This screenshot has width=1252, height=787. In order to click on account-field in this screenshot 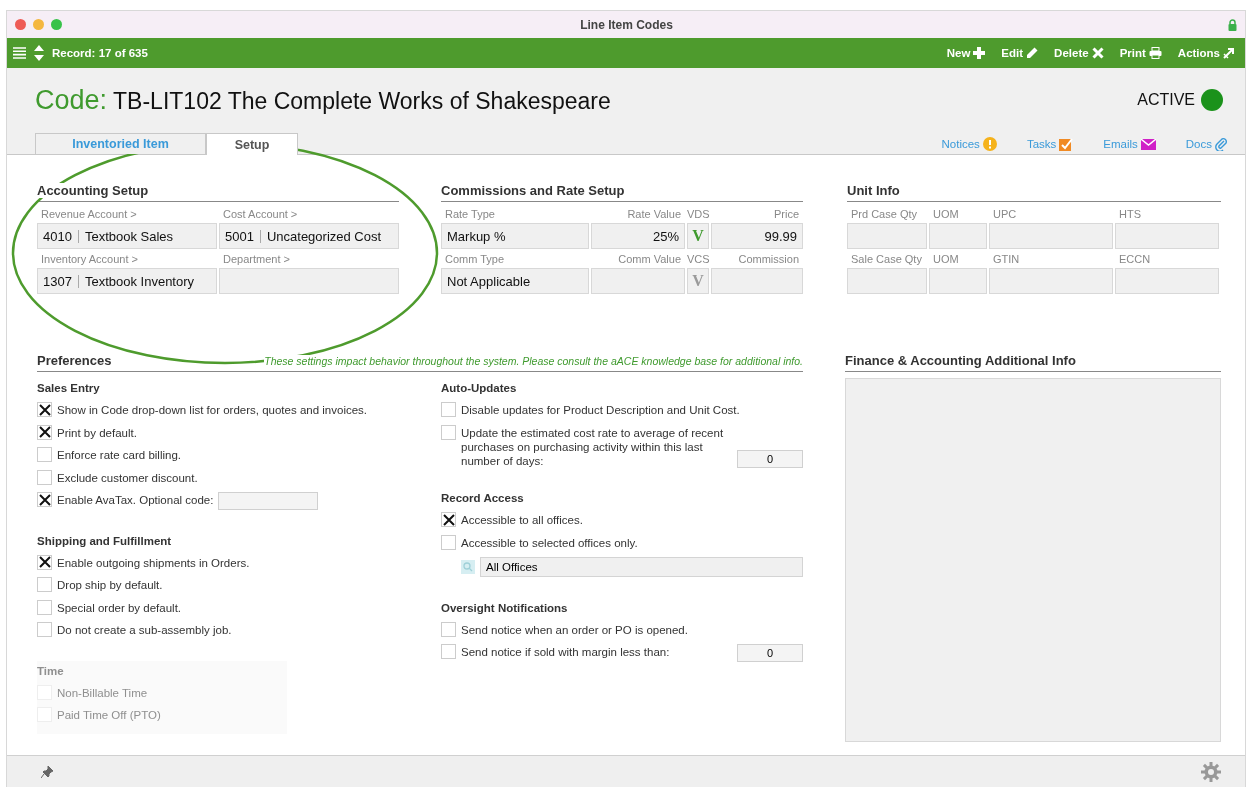, I will do `click(309, 281)`.